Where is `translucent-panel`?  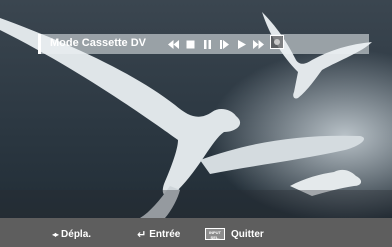
translucent-panel is located at coordinates (196, 204).